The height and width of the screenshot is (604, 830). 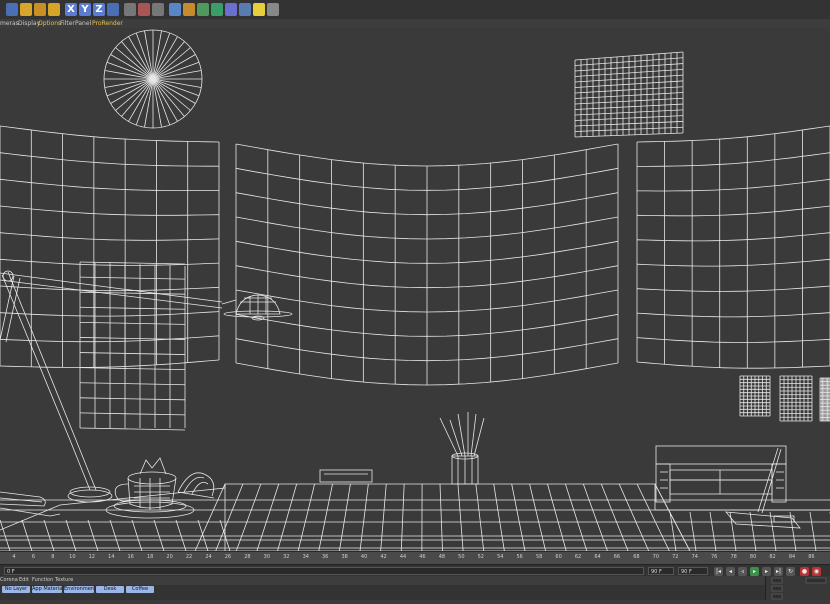 What do you see at coordinates (92, 557) in the screenshot?
I see `timeline-tick-label: 12` at bounding box center [92, 557].